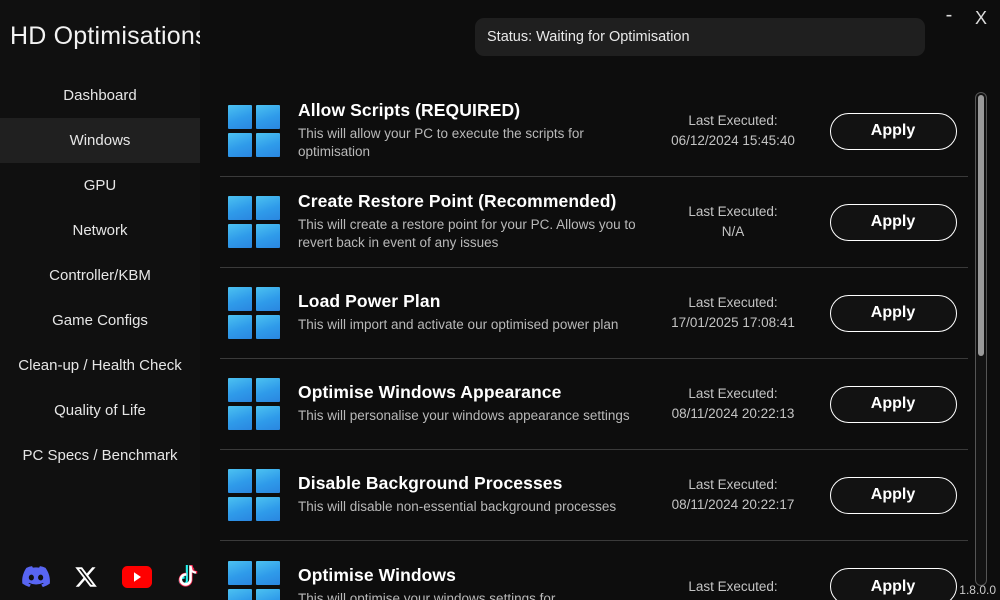 The height and width of the screenshot is (600, 1000). Describe the element at coordinates (430, 483) in the screenshot. I see `row-title: Disable Background Processes` at that location.